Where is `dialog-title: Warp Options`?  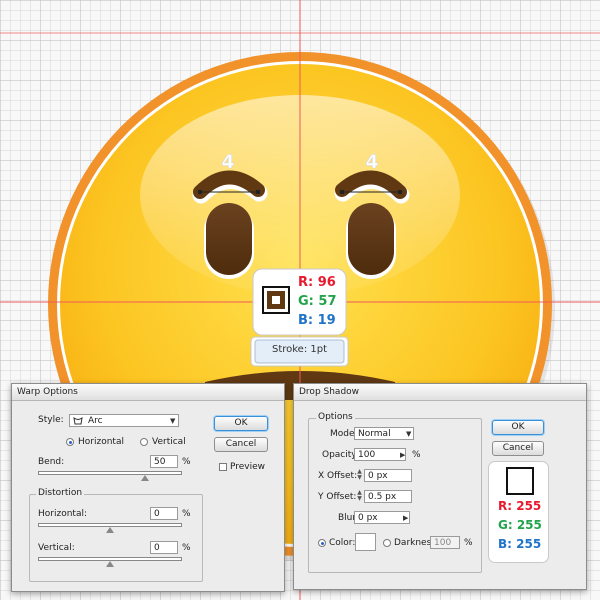
dialog-title: Warp Options is located at coordinates (148, 392).